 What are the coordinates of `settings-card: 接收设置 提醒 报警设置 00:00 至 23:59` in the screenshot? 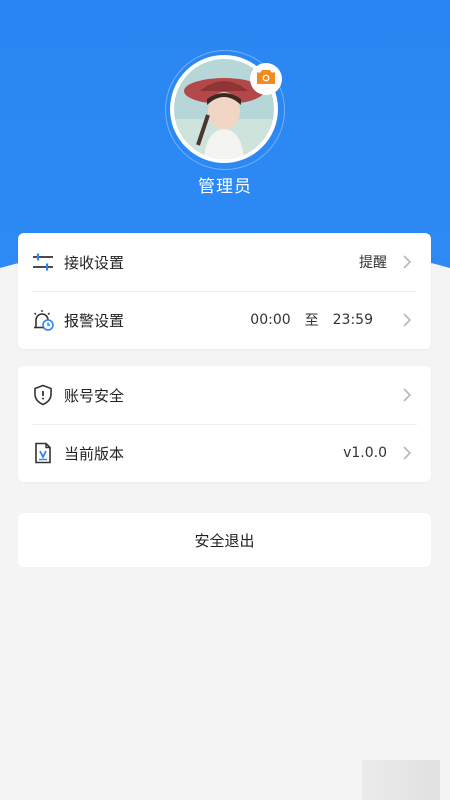 It's located at (224, 291).